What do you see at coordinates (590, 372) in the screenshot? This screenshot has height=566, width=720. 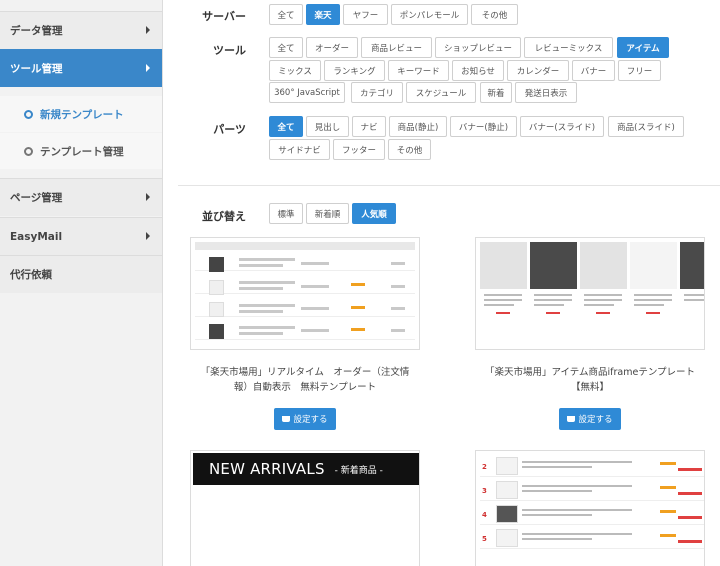 I see `template-title-line: 「楽天市場用」アイテム商品iframeテンプレート` at bounding box center [590, 372].